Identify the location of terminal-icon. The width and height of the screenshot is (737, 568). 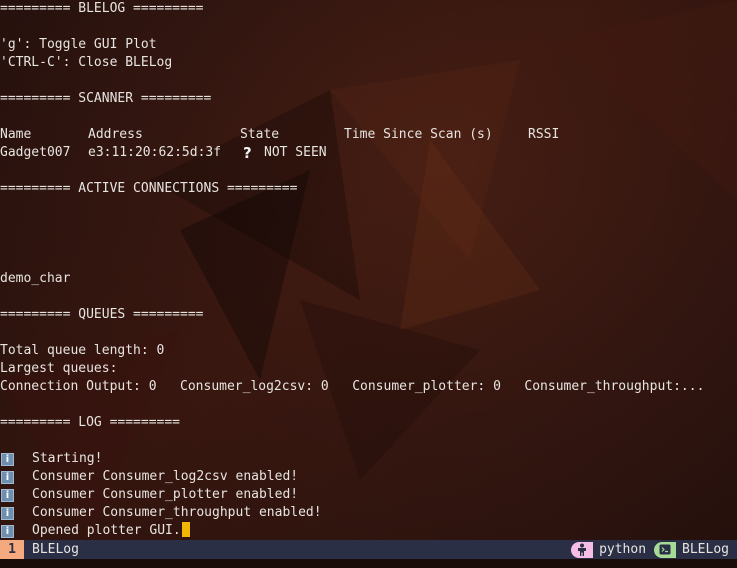
(665, 549).